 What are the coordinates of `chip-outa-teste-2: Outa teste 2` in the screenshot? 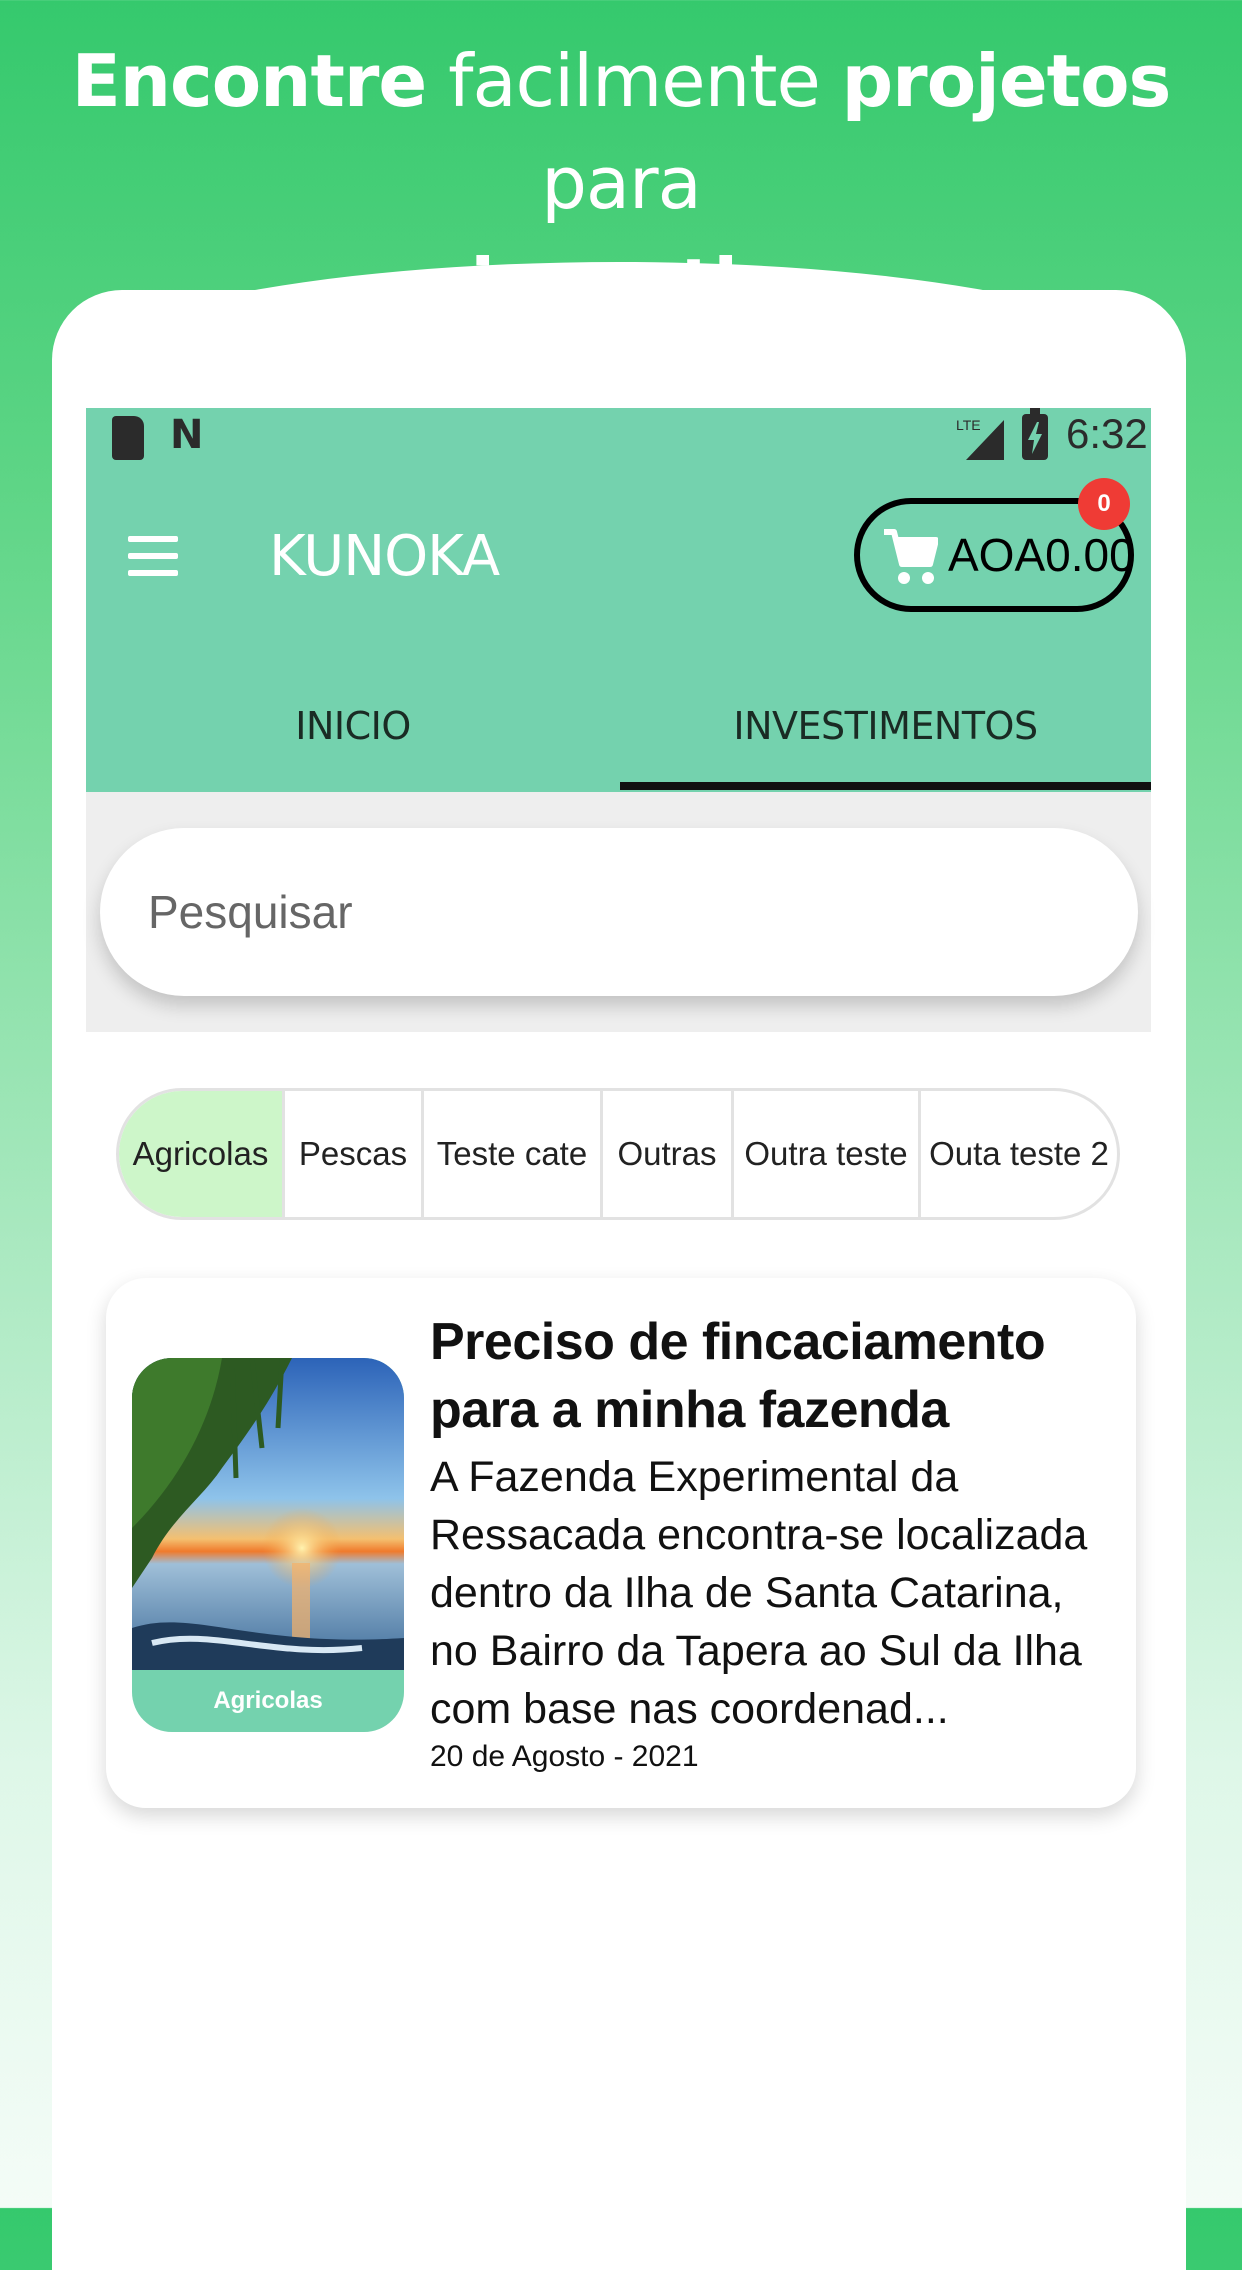 It's located at (1019, 1154).